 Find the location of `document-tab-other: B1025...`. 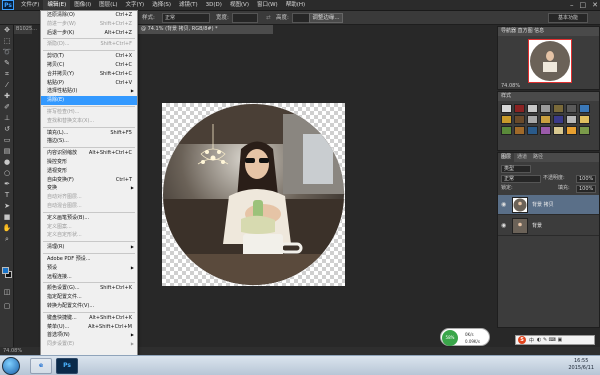

document-tab-other: B1025... is located at coordinates (25, 29).